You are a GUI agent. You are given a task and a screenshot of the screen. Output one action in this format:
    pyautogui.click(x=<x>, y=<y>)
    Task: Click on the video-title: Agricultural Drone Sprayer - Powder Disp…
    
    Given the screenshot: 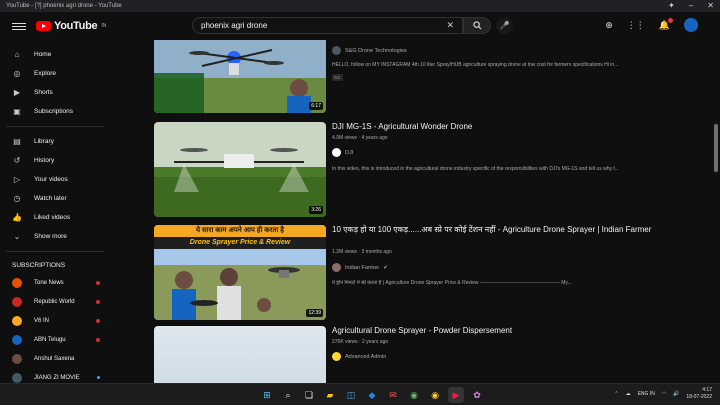 What is the action you would take?
    pyautogui.click(x=502, y=331)
    